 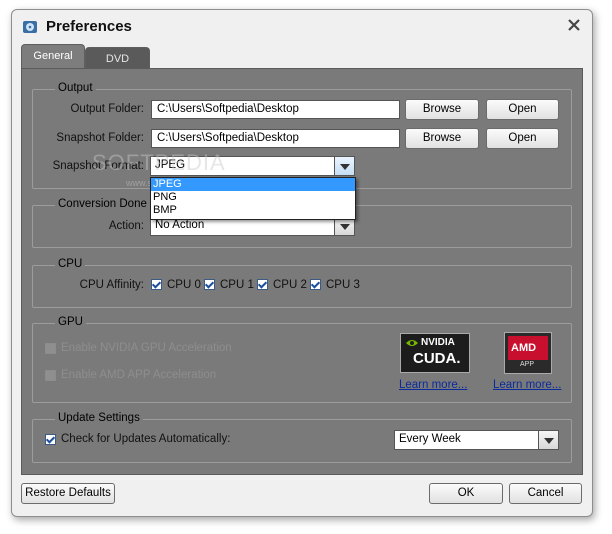 What do you see at coordinates (102, 204) in the screenshot?
I see `conversion-group-title: Conversion Done` at bounding box center [102, 204].